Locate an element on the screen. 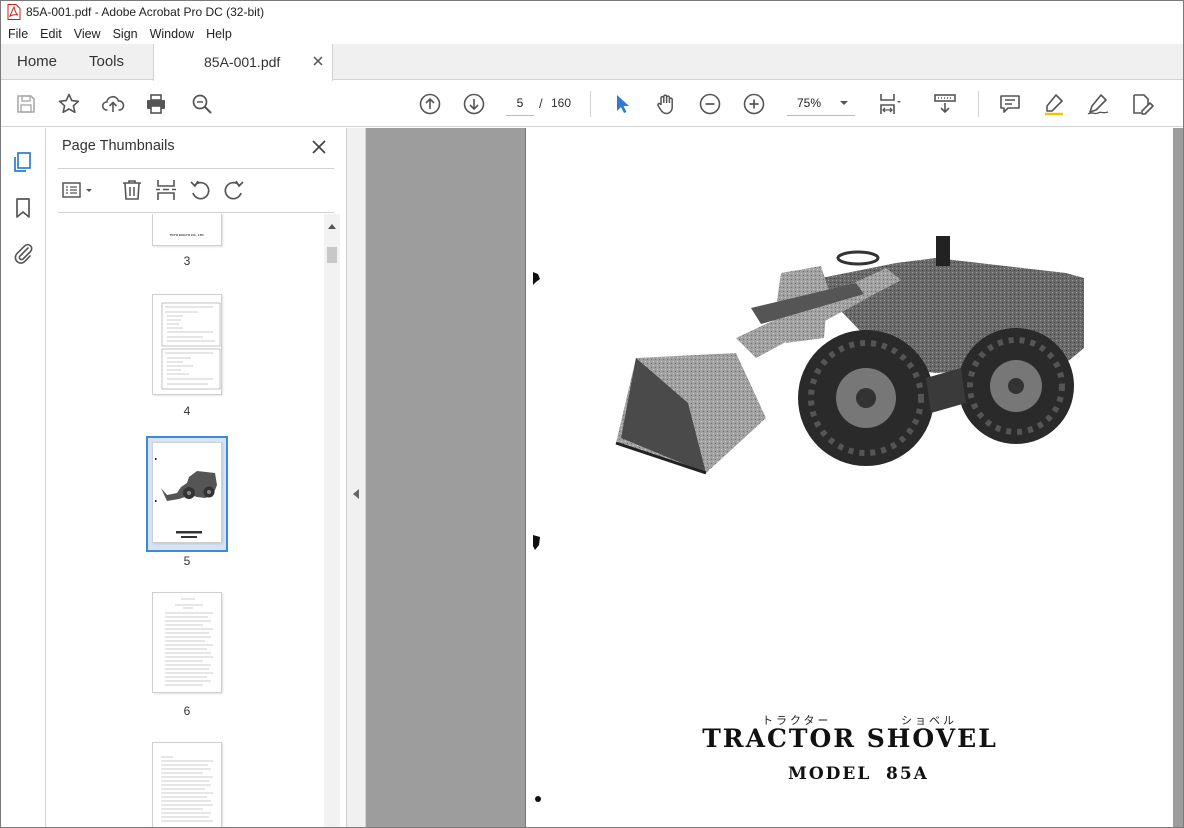 Image resolution: width=1184 pixels, height=828 pixels. menu-help: Help is located at coordinates (219, 34).